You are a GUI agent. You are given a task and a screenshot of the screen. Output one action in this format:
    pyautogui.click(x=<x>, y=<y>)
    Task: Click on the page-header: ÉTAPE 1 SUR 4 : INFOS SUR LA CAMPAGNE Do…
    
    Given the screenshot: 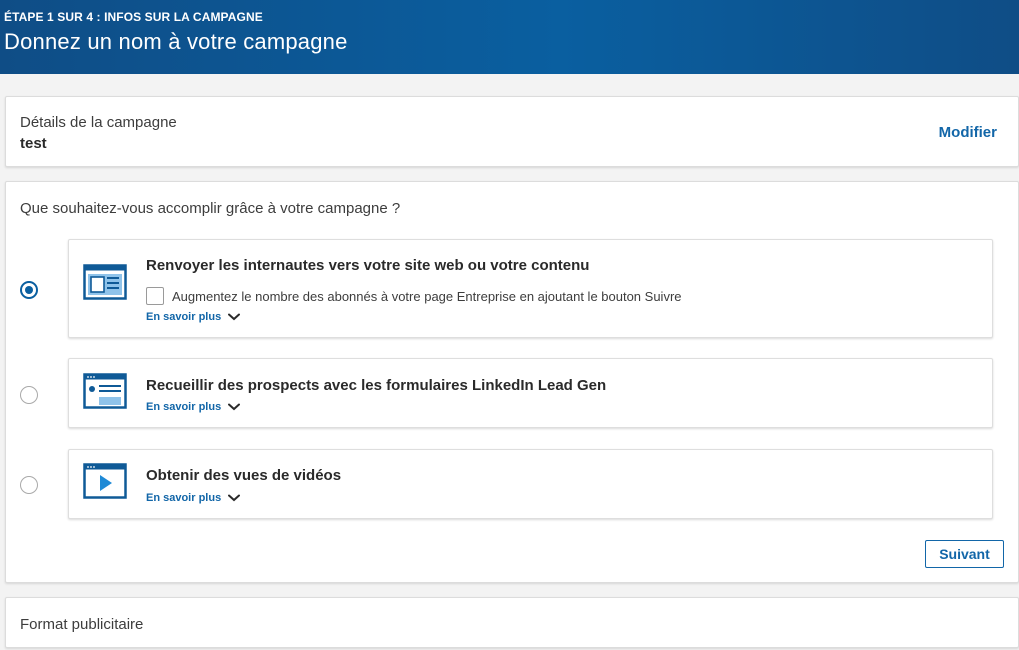 What is the action you would take?
    pyautogui.click(x=509, y=37)
    